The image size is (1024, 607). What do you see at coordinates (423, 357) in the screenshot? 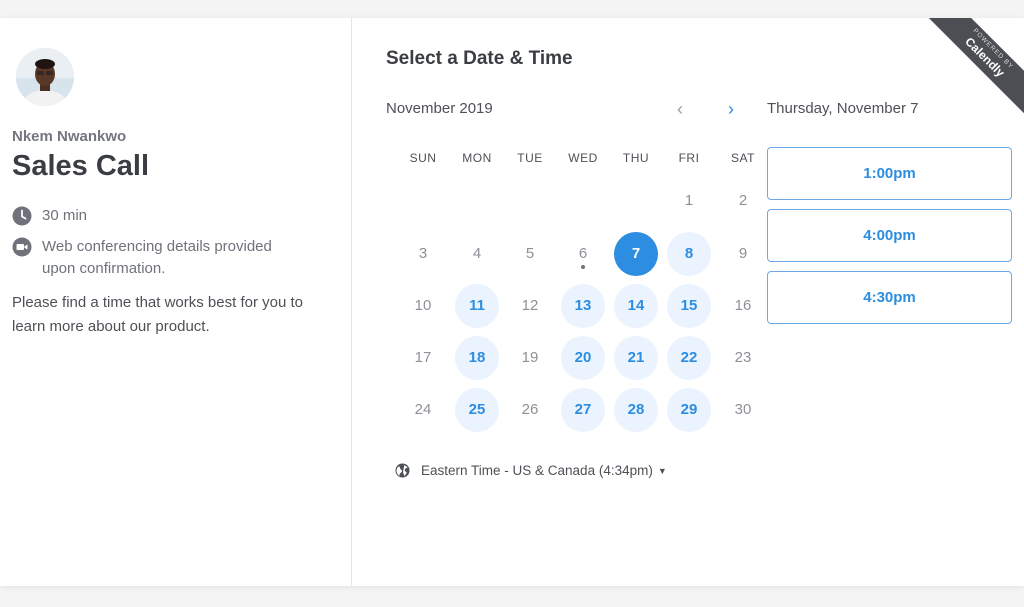
I see `calendar-day: 17` at bounding box center [423, 357].